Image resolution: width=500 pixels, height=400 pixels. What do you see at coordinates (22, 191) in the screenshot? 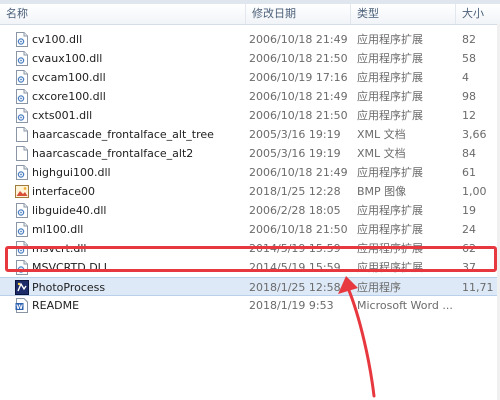
I see `bmp-image-icon` at bounding box center [22, 191].